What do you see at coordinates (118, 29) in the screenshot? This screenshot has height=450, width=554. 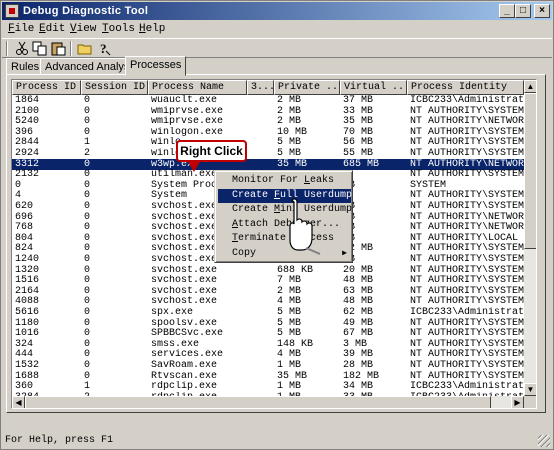 I see `menu-tools: Tools` at bounding box center [118, 29].